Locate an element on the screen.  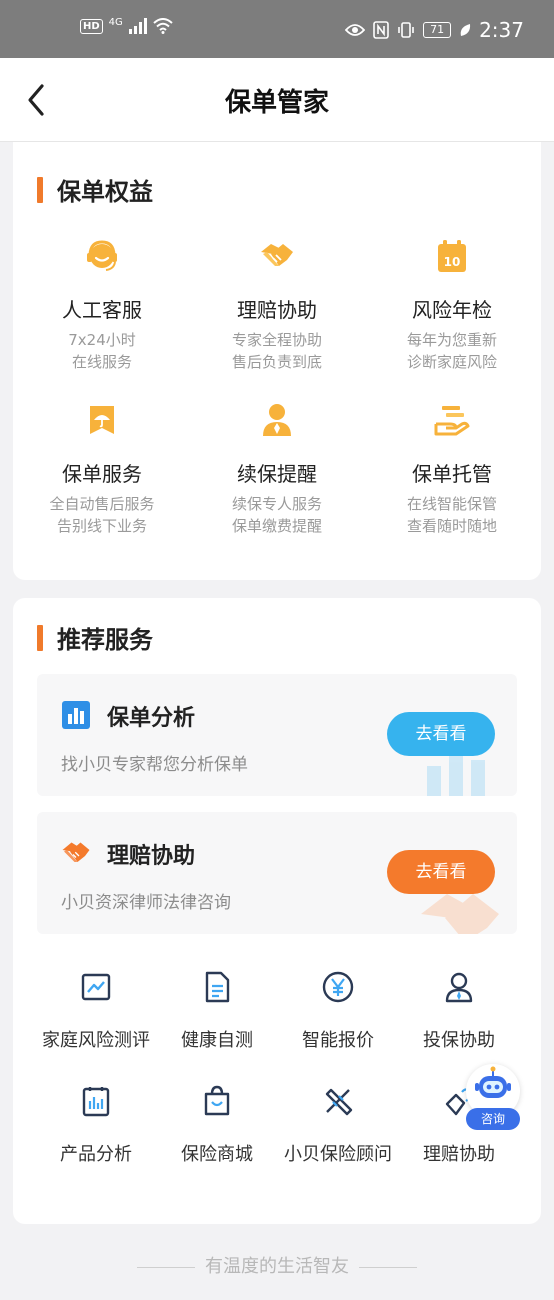
benefit-risk-check: 10 风险年检 每年为您重新 诊断家庭风险 is located at coordinates (452, 304).